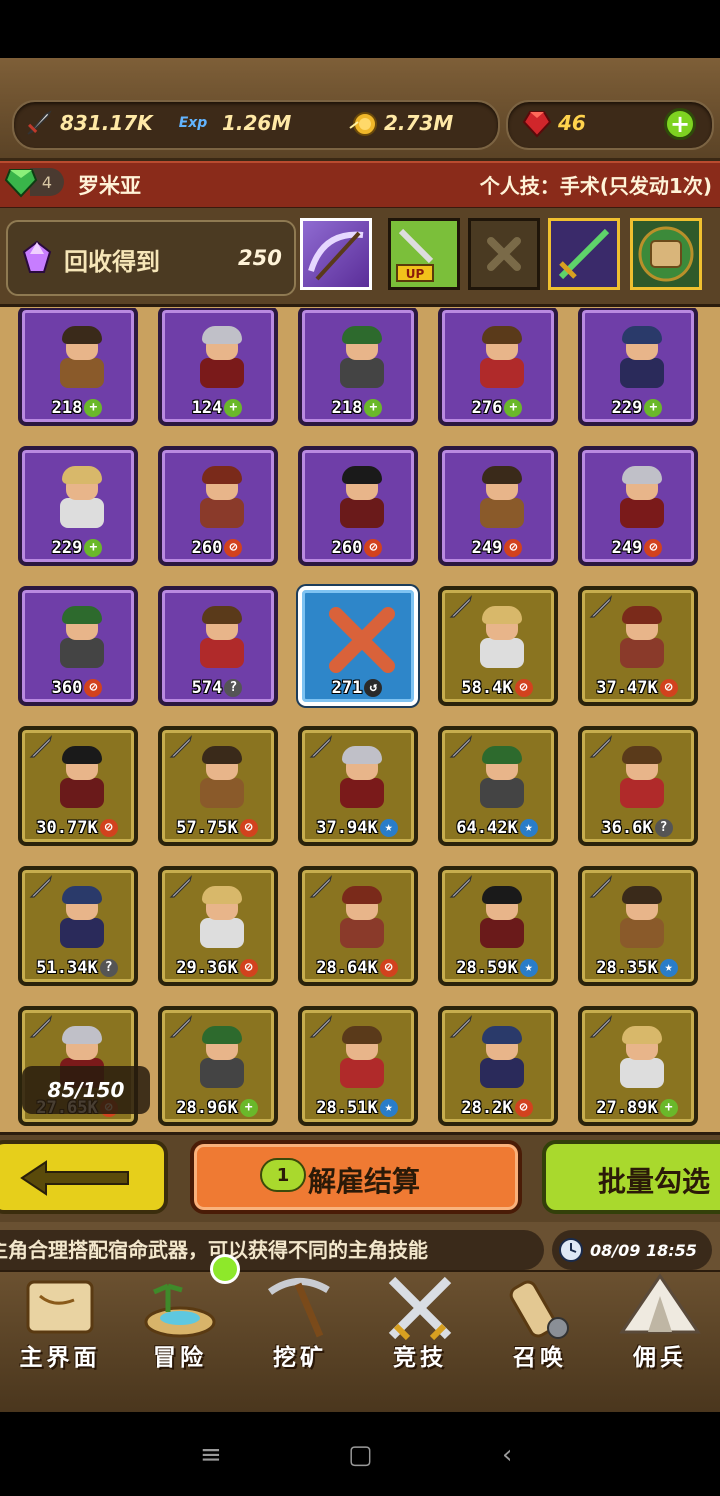  What do you see at coordinates (497, 548) in the screenshot?
I see `mercenary-level: 249 ⊘` at bounding box center [497, 548].